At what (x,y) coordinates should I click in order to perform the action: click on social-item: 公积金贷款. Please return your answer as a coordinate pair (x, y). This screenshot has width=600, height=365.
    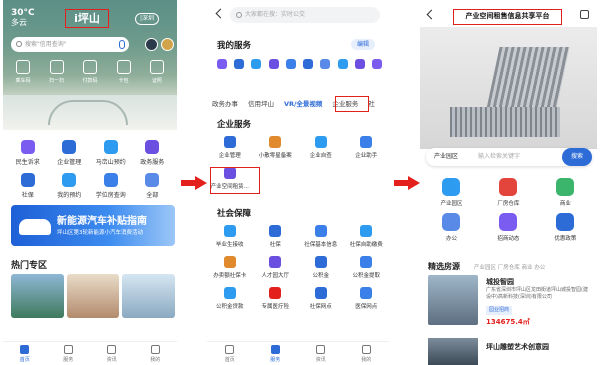
    Looking at the image, I should click on (230, 298).